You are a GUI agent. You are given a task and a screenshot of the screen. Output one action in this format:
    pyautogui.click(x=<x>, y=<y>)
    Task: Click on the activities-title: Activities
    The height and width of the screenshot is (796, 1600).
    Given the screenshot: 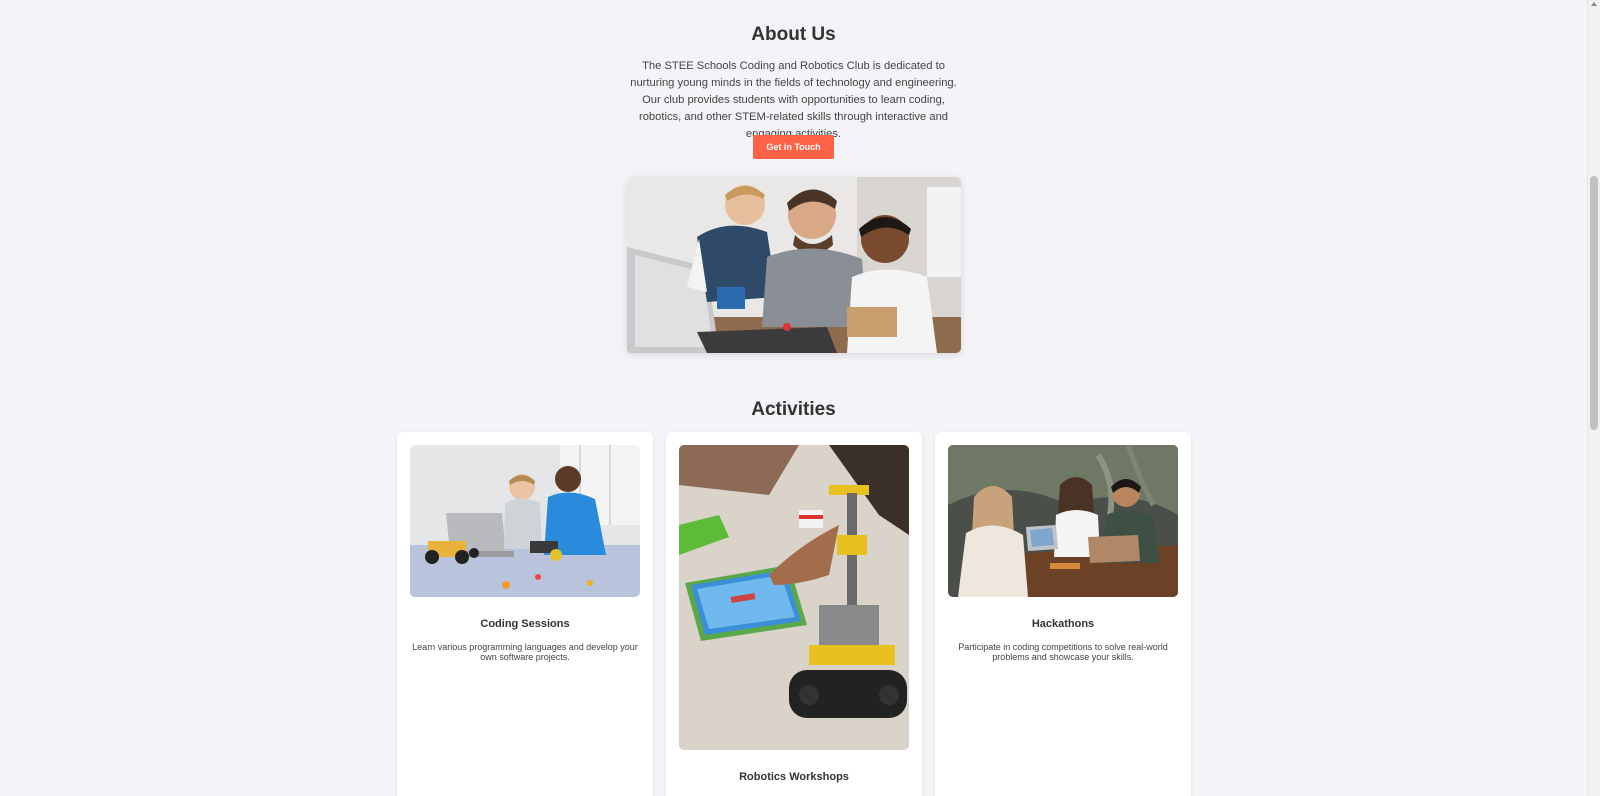 What is the action you would take?
    pyautogui.click(x=793, y=409)
    